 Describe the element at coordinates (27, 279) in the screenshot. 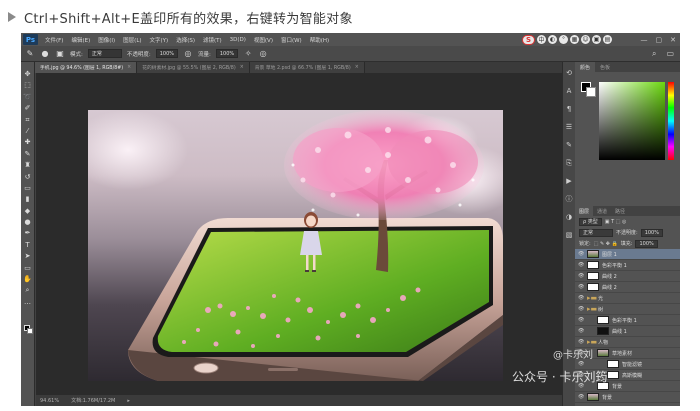

I see `hand-tool-icon: ✋` at that location.